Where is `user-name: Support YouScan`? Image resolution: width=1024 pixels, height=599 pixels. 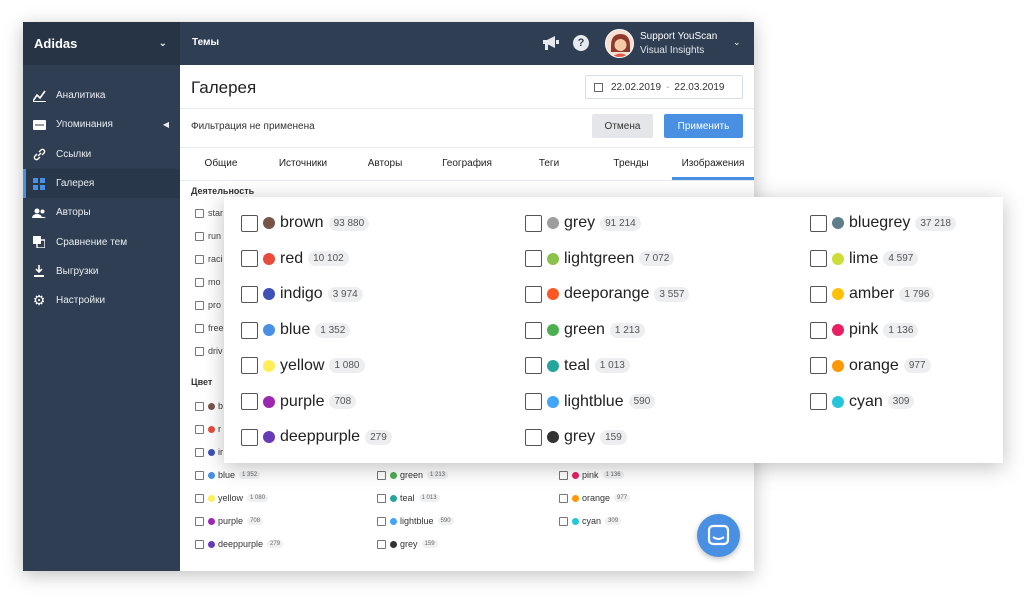 user-name: Support YouScan is located at coordinates (678, 36).